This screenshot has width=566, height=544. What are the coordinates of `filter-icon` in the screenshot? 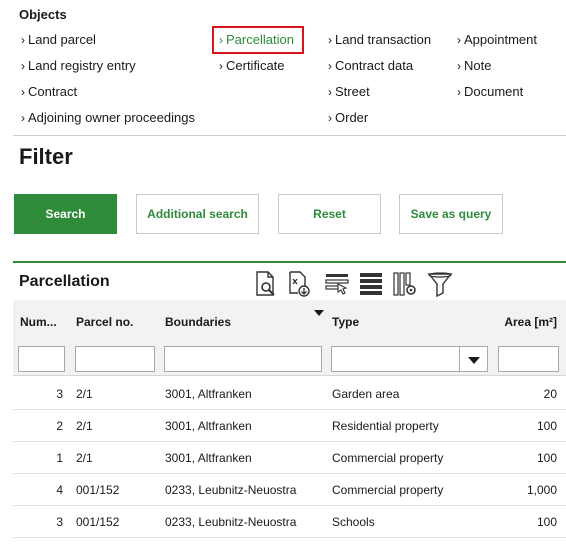 It's located at (440, 284).